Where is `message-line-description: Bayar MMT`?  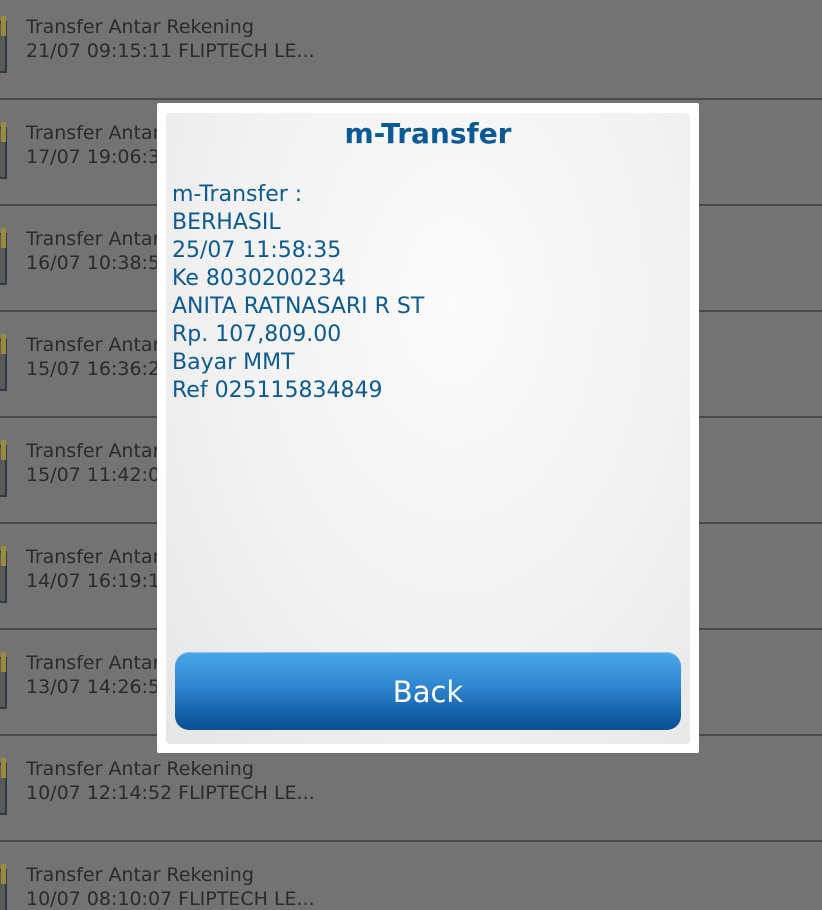 message-line-description: Bayar MMT is located at coordinates (233, 362).